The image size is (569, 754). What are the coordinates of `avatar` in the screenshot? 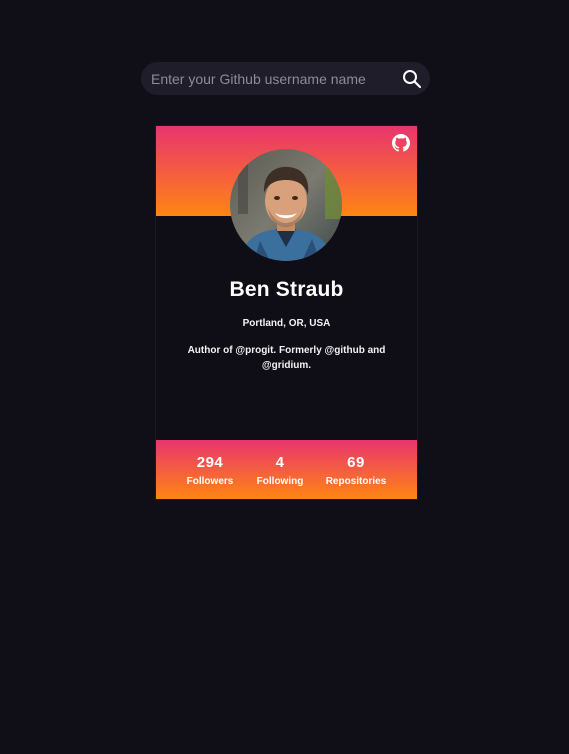 It's located at (286, 205).